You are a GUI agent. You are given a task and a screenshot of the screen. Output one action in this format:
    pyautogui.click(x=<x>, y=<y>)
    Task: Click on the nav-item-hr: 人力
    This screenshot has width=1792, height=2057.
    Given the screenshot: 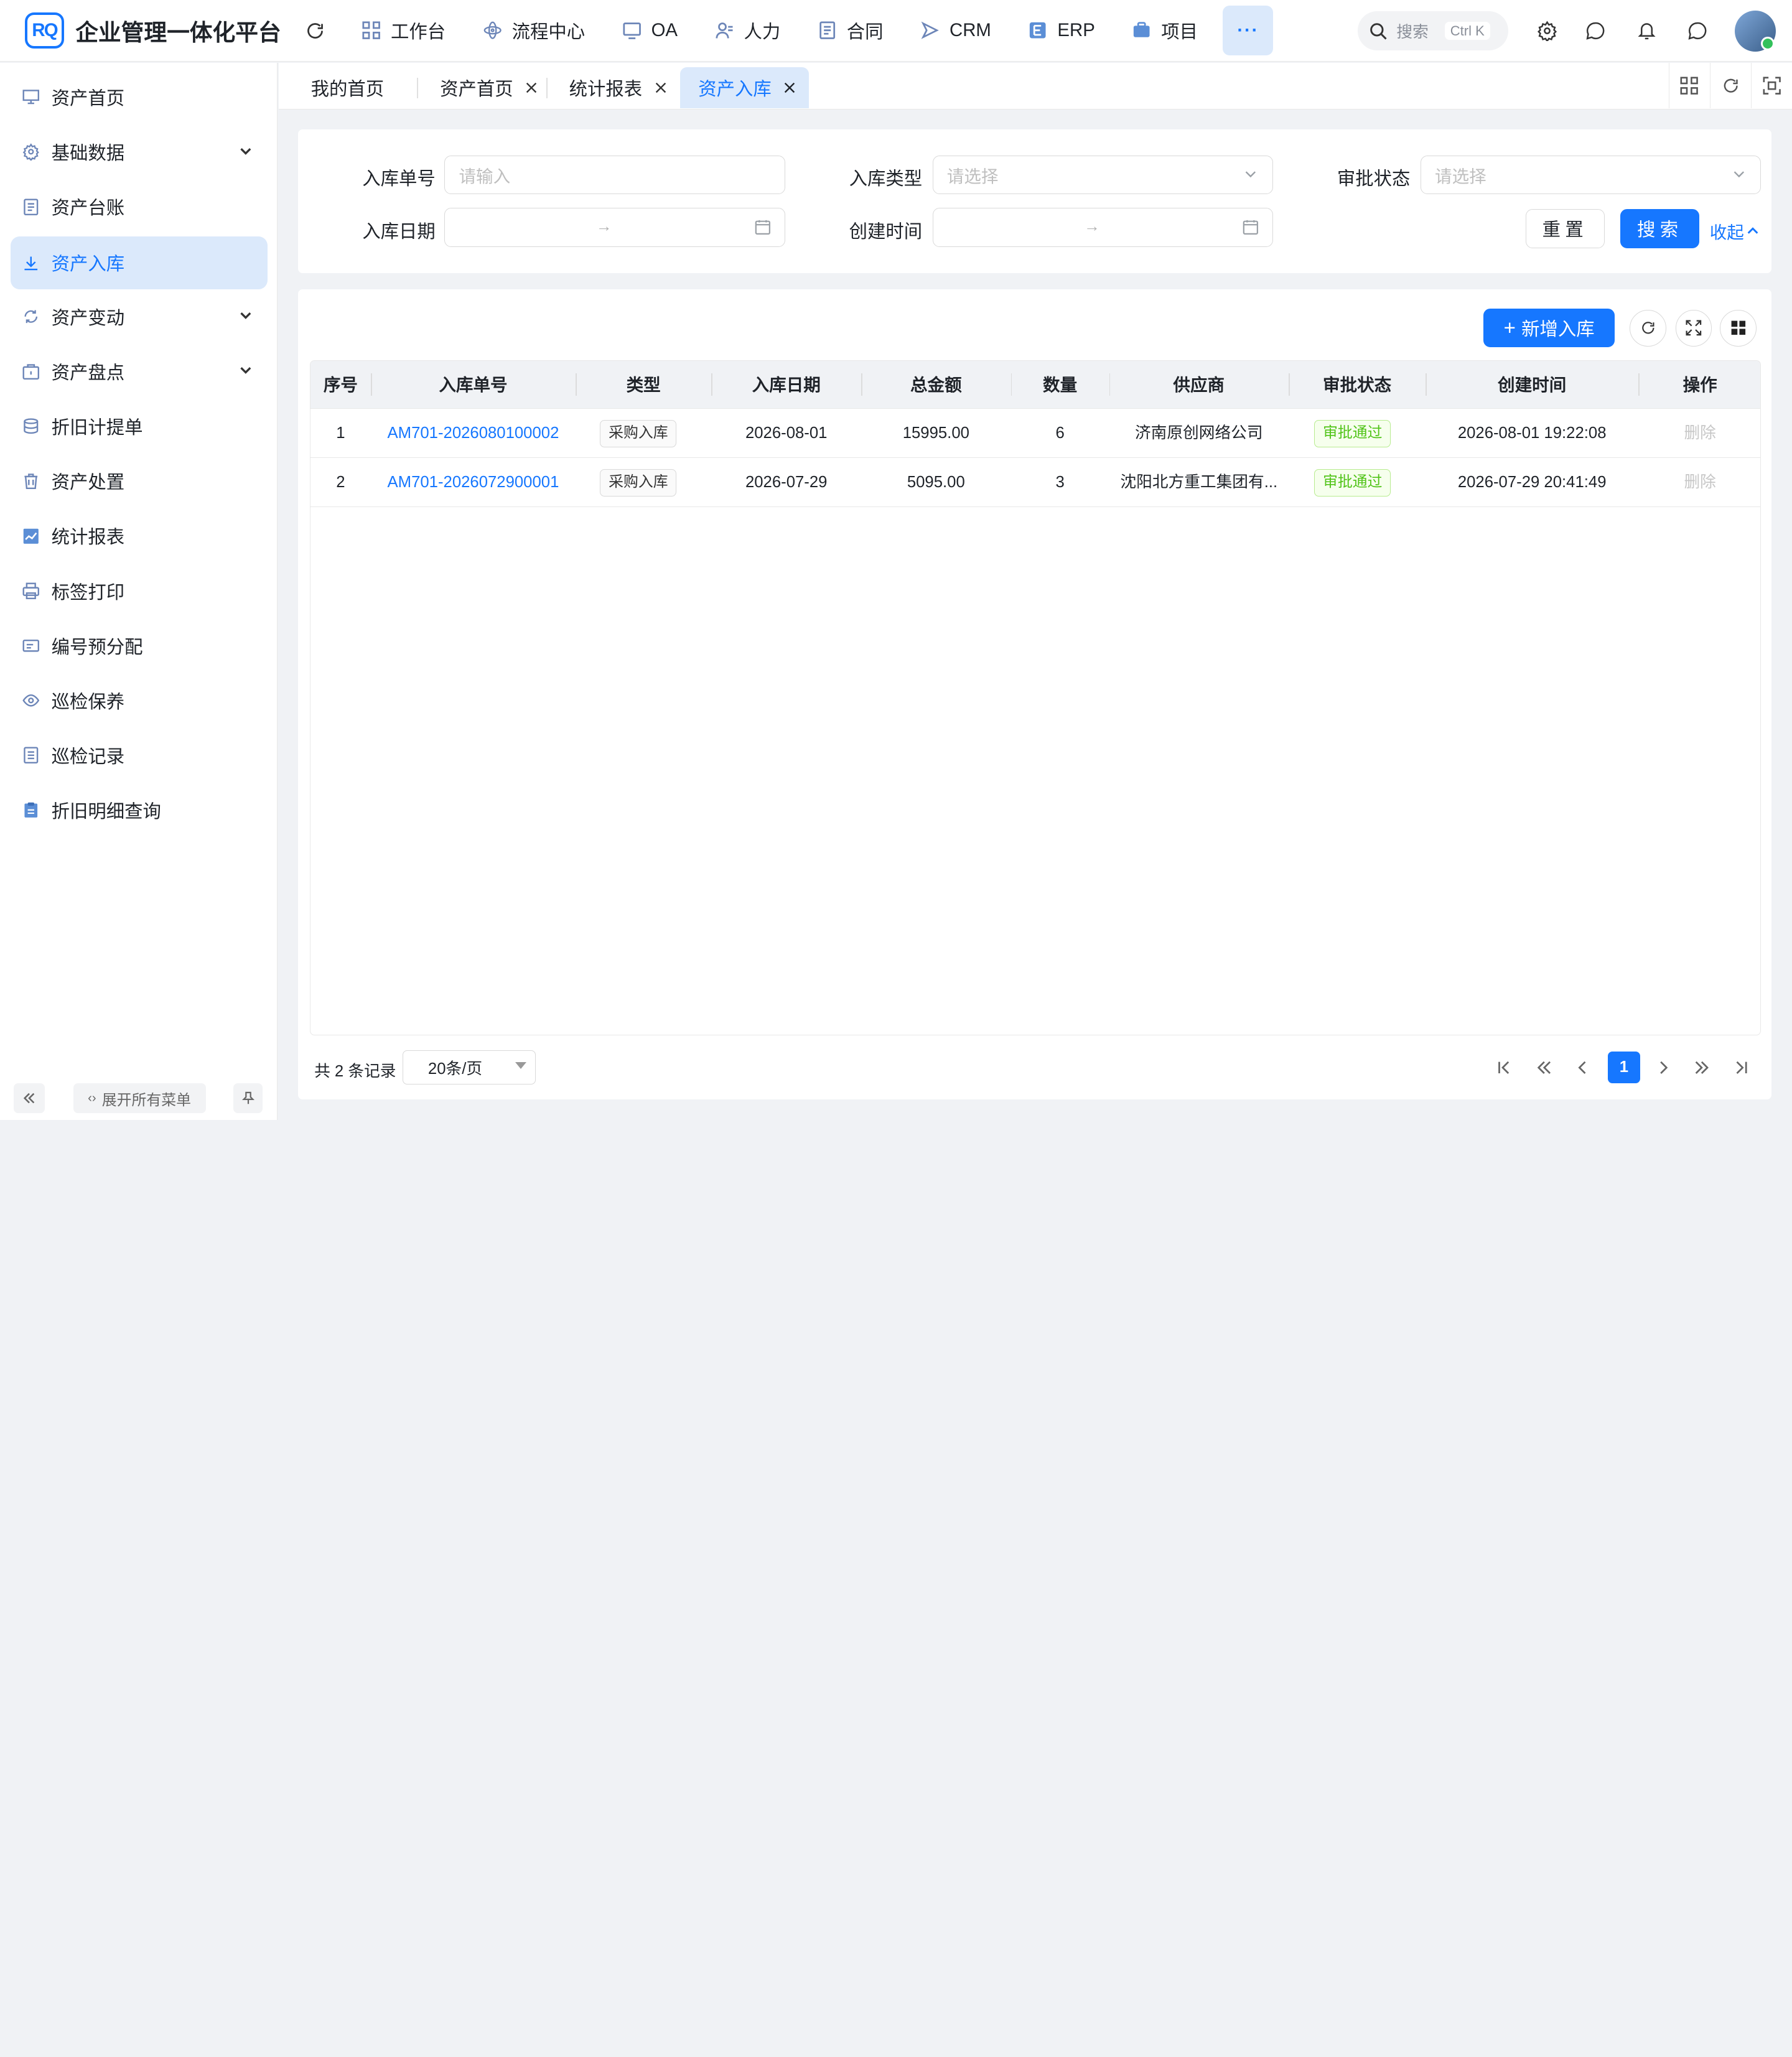 What is the action you would take?
    pyautogui.click(x=747, y=31)
    